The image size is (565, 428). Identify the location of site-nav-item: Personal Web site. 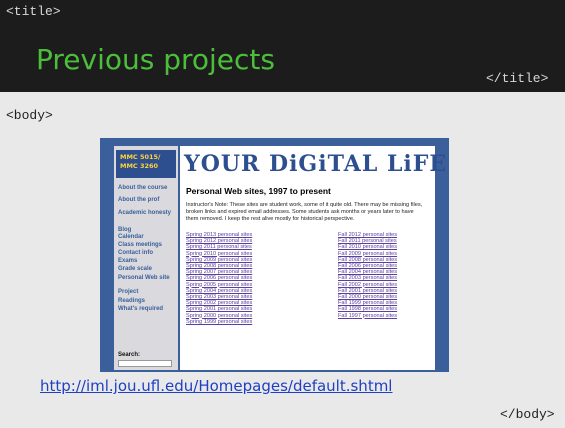
(147, 278).